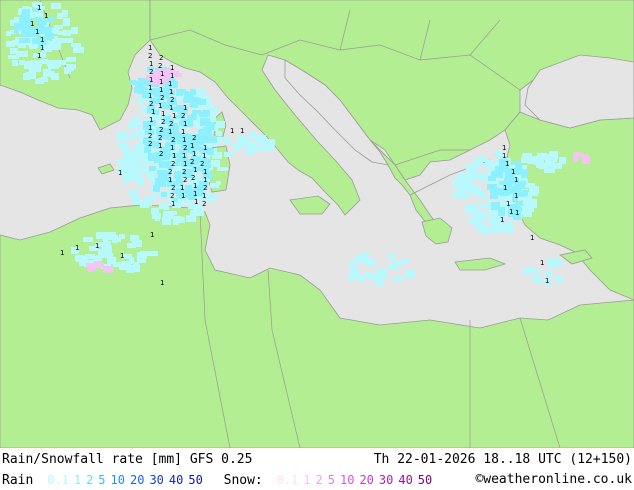 The height and width of the screenshot is (490, 634). Describe the element at coordinates (156, 480) in the screenshot. I see `rain-legend-tick: 30` at that location.